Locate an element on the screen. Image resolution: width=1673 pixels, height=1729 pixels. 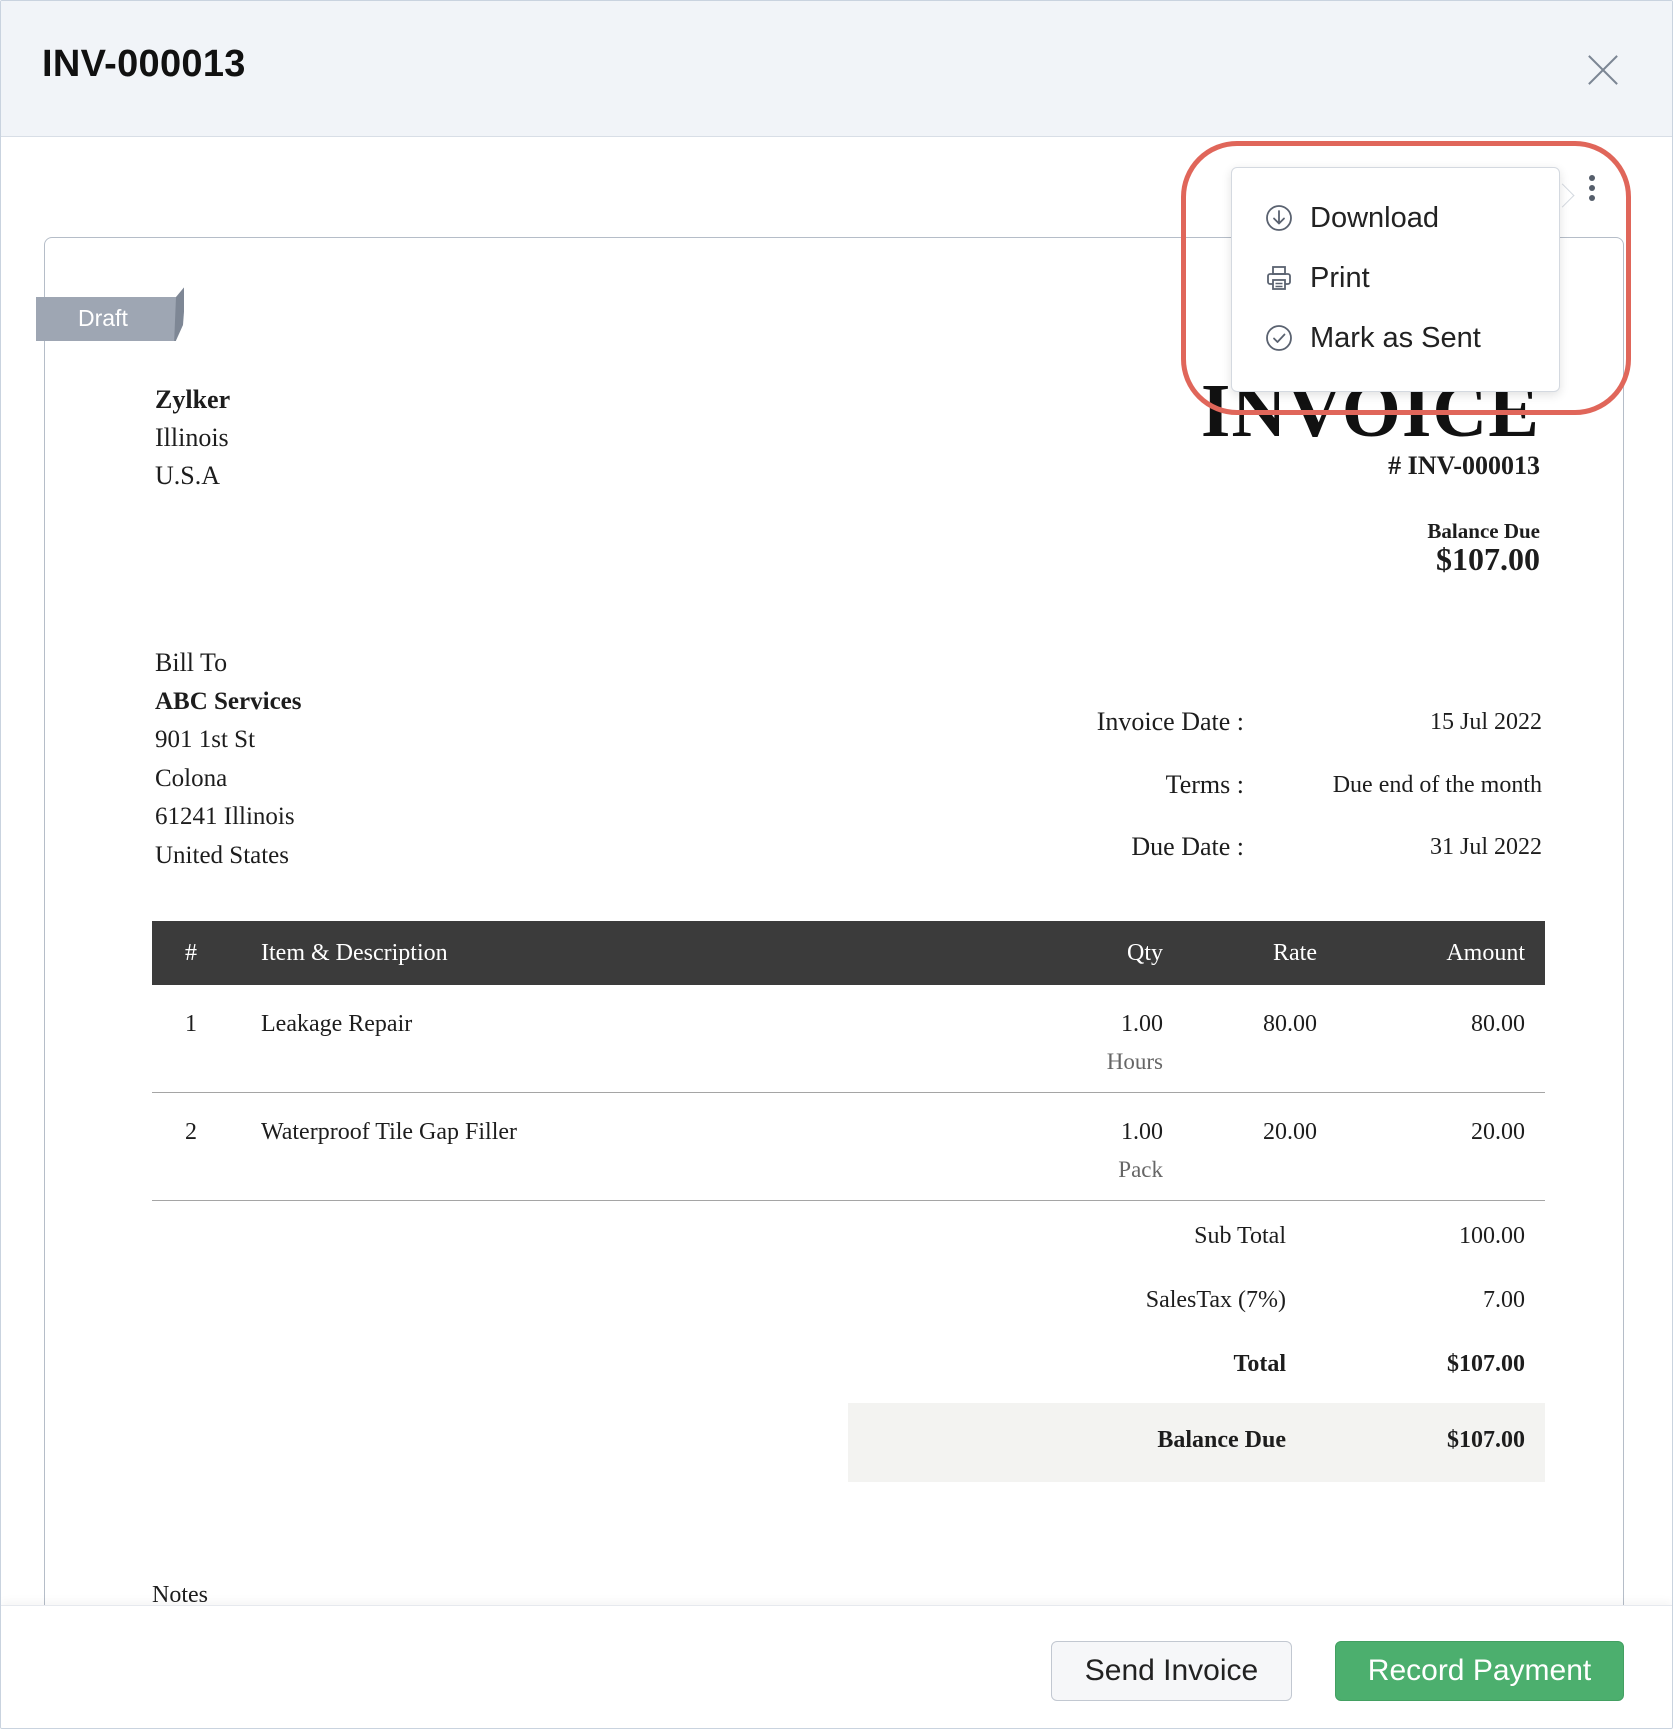
column-header-amount: Amount is located at coordinates (1485, 953).